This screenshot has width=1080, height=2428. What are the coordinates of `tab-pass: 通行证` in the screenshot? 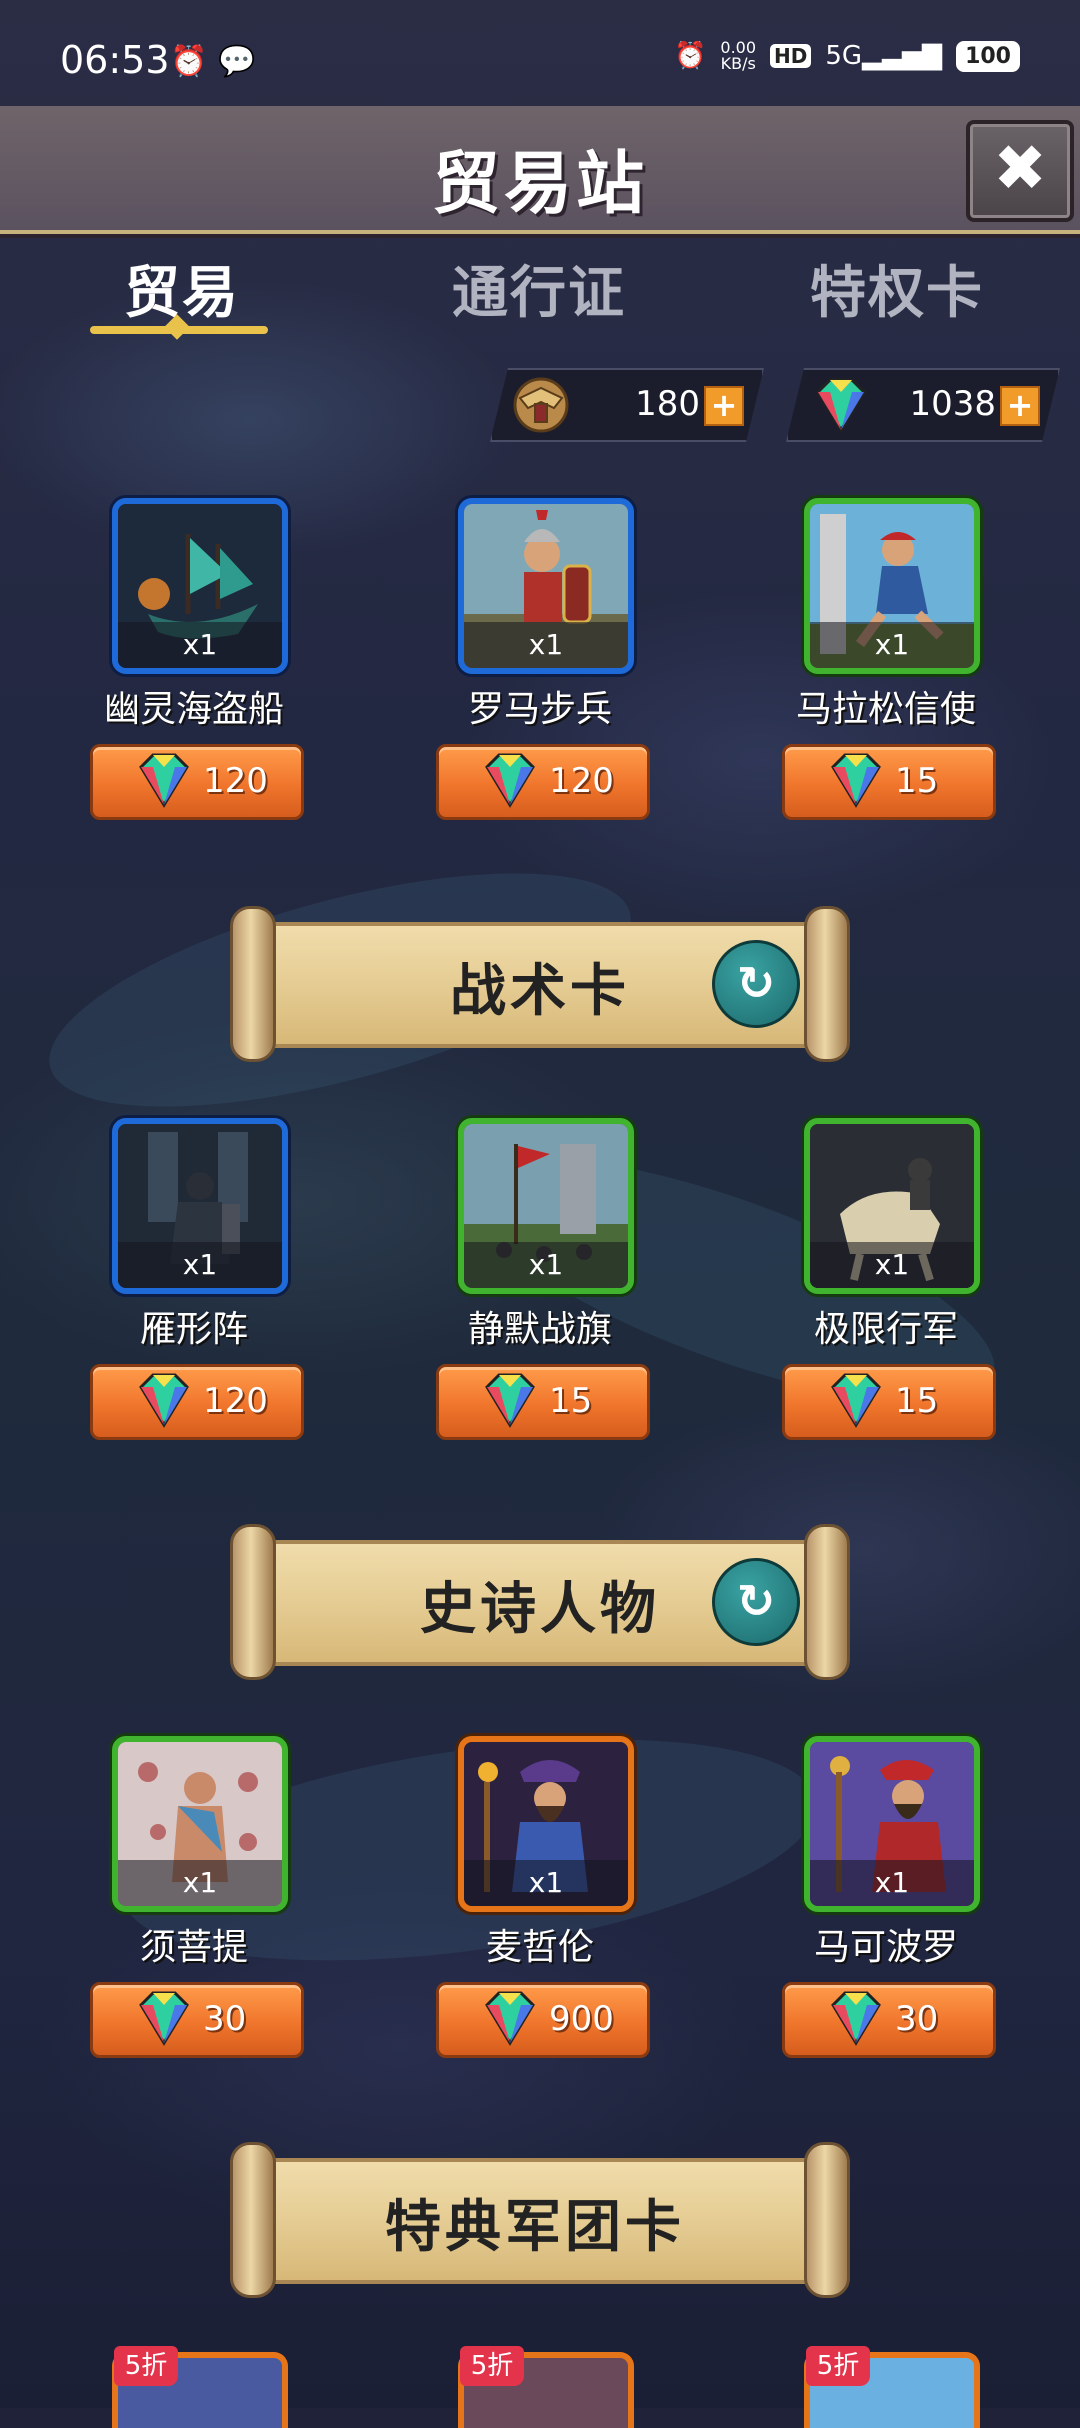 It's located at (539, 288).